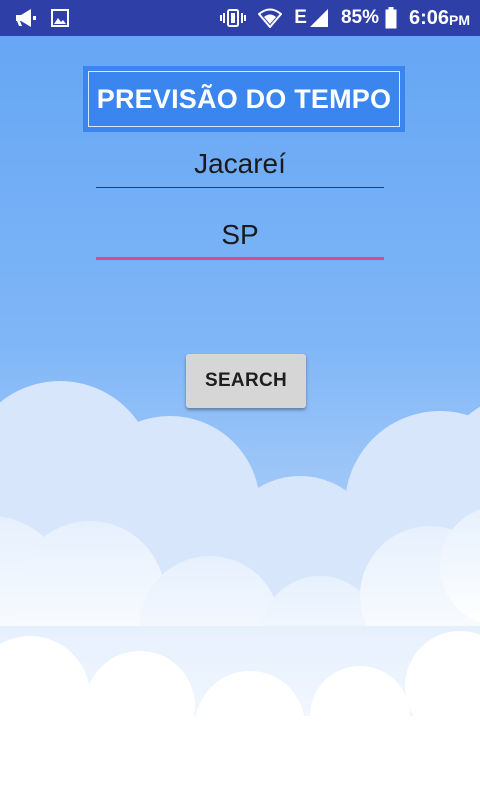 The image size is (480, 800). I want to click on city-input, so click(240, 163).